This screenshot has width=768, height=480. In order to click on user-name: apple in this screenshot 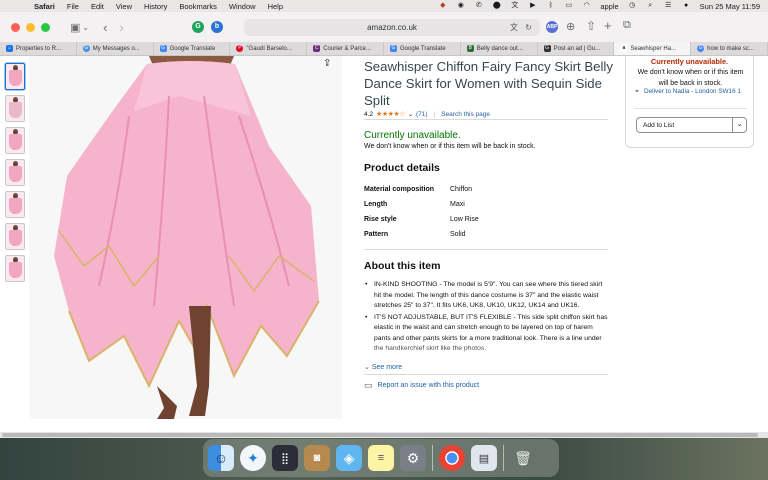, I will do `click(609, 6)`.